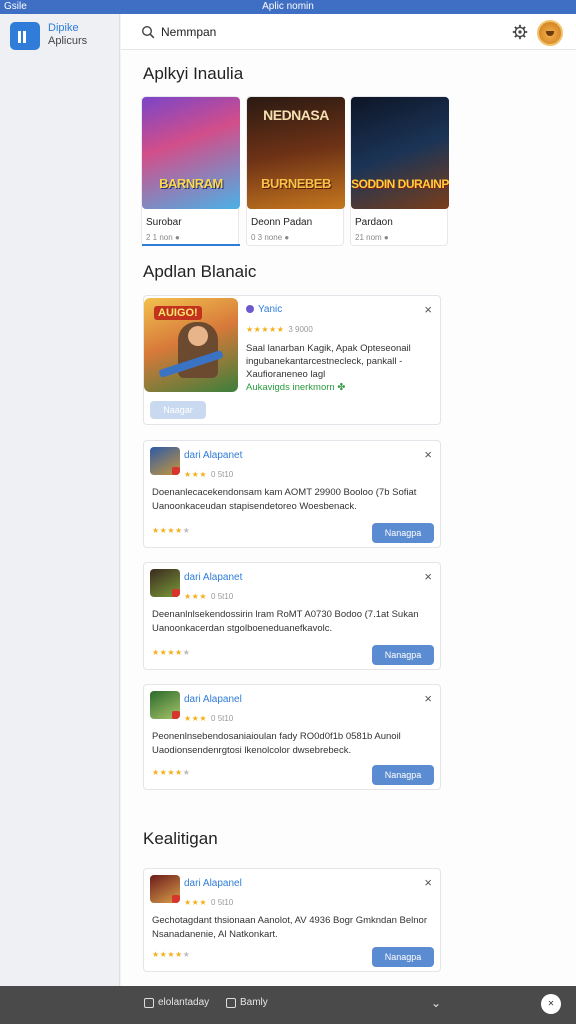  I want to click on app-meta: 0 3 none ●, so click(270, 237).